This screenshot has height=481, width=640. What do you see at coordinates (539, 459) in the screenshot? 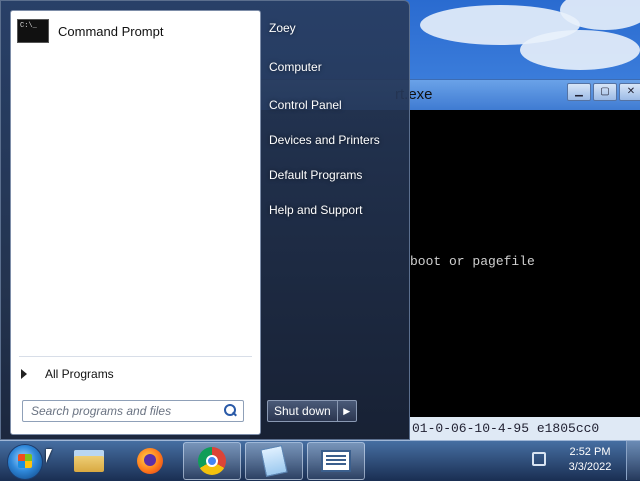
I see `network-icon` at bounding box center [539, 459].